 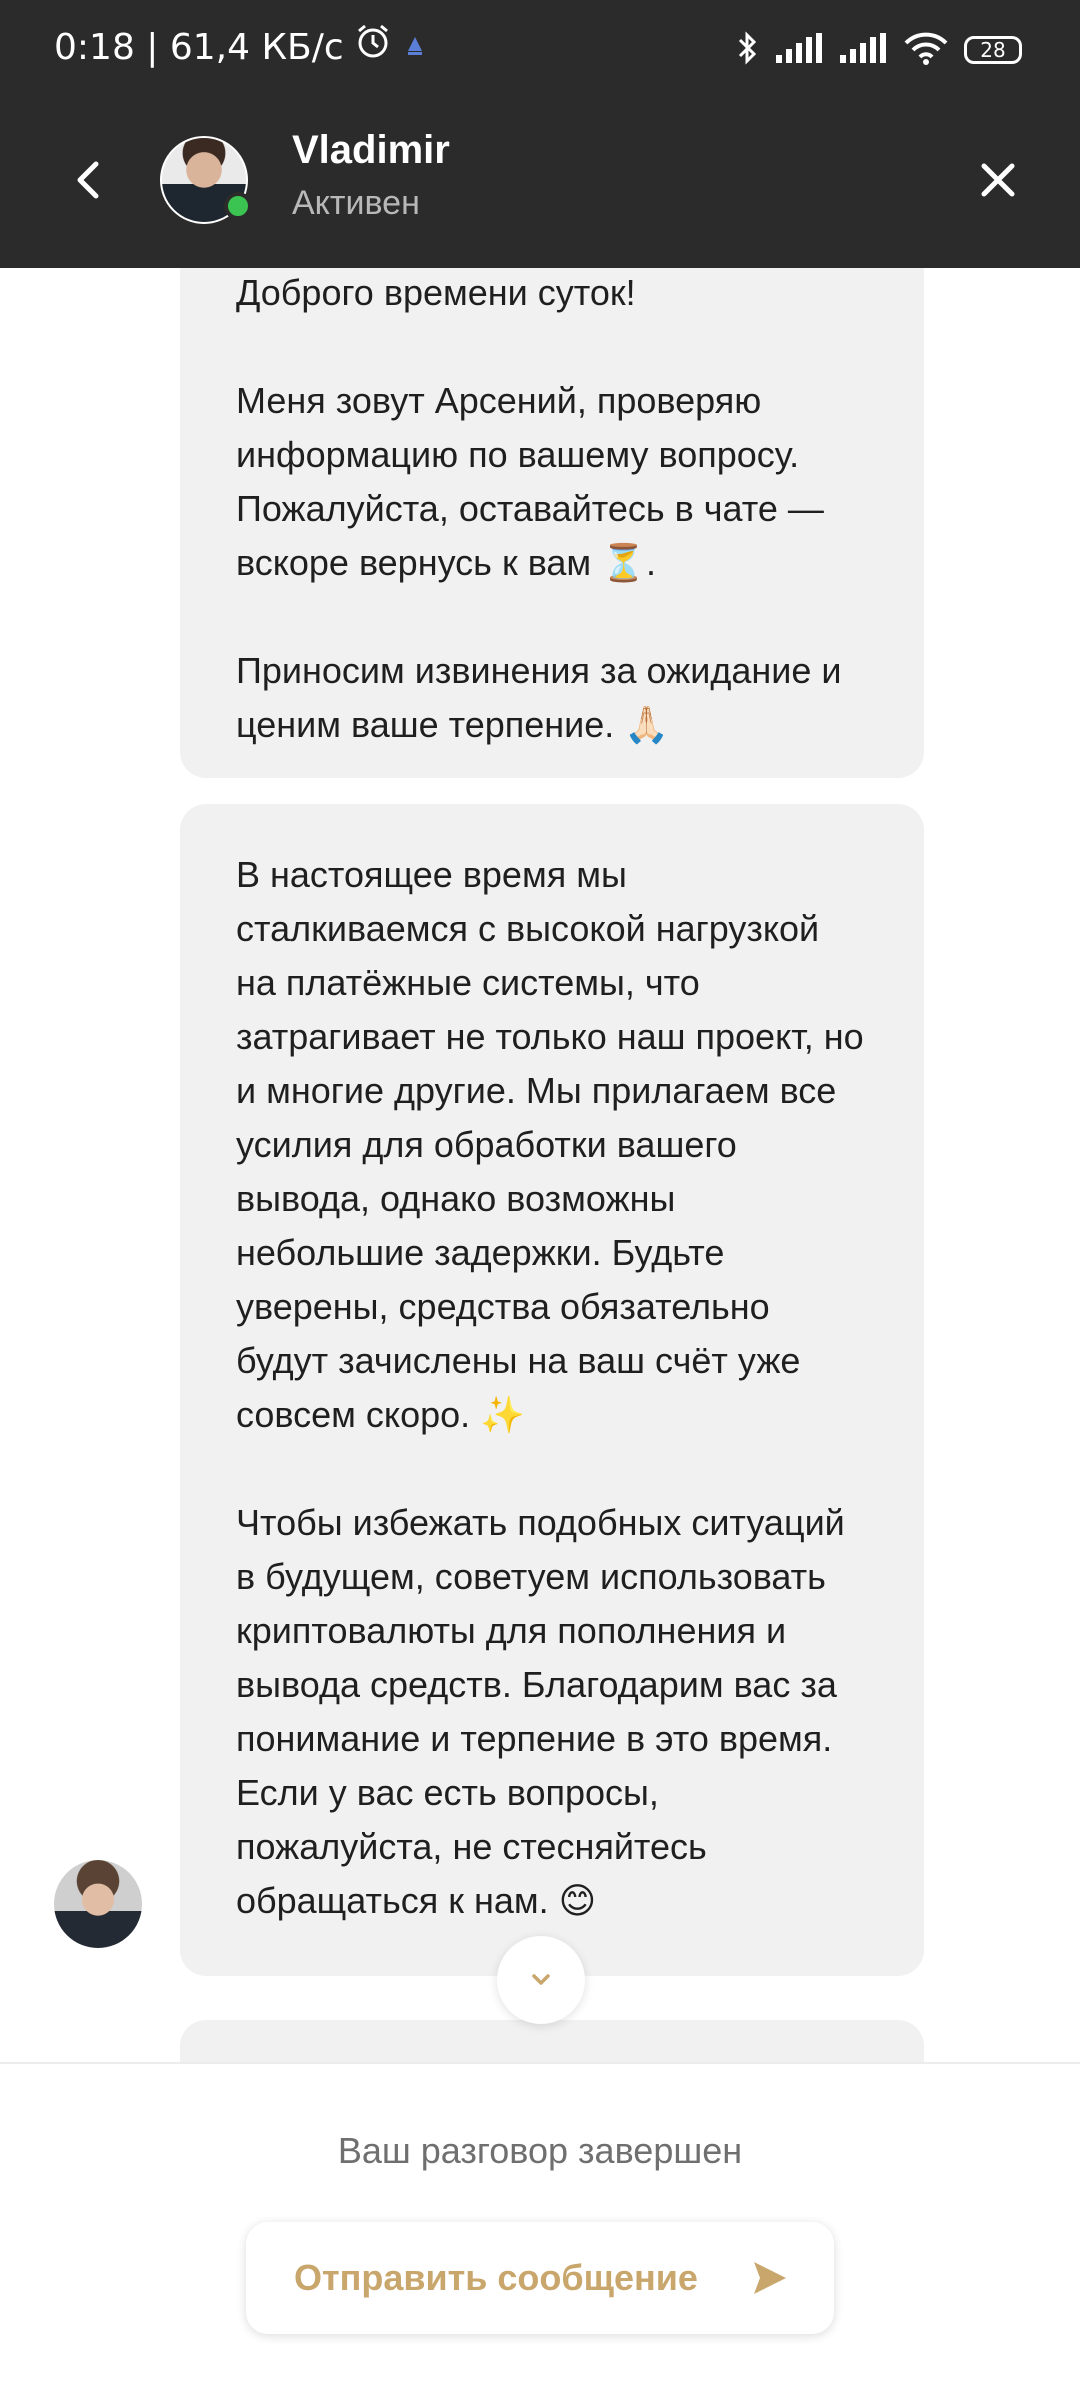 I want to click on status-time-speed: 0:18 | 61,4 КБ/с, so click(x=199, y=47).